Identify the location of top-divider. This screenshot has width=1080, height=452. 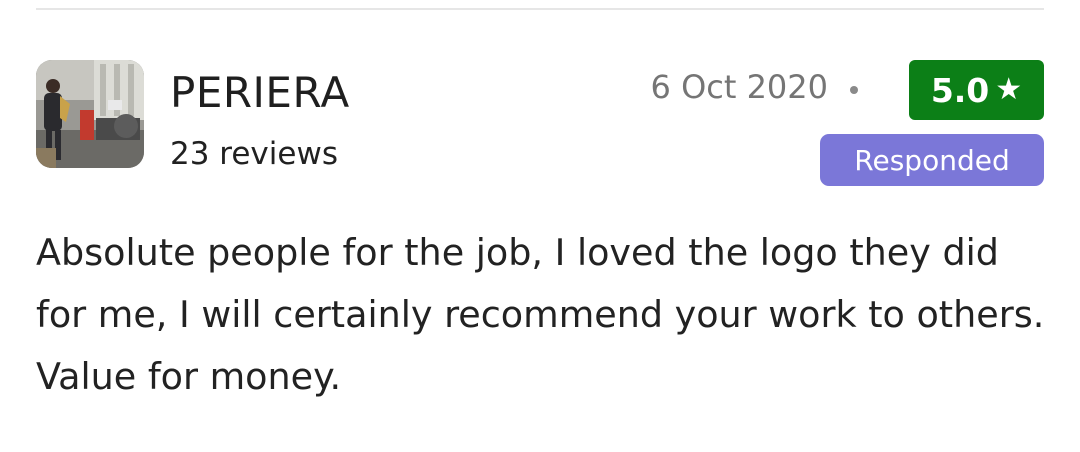
(540, 9).